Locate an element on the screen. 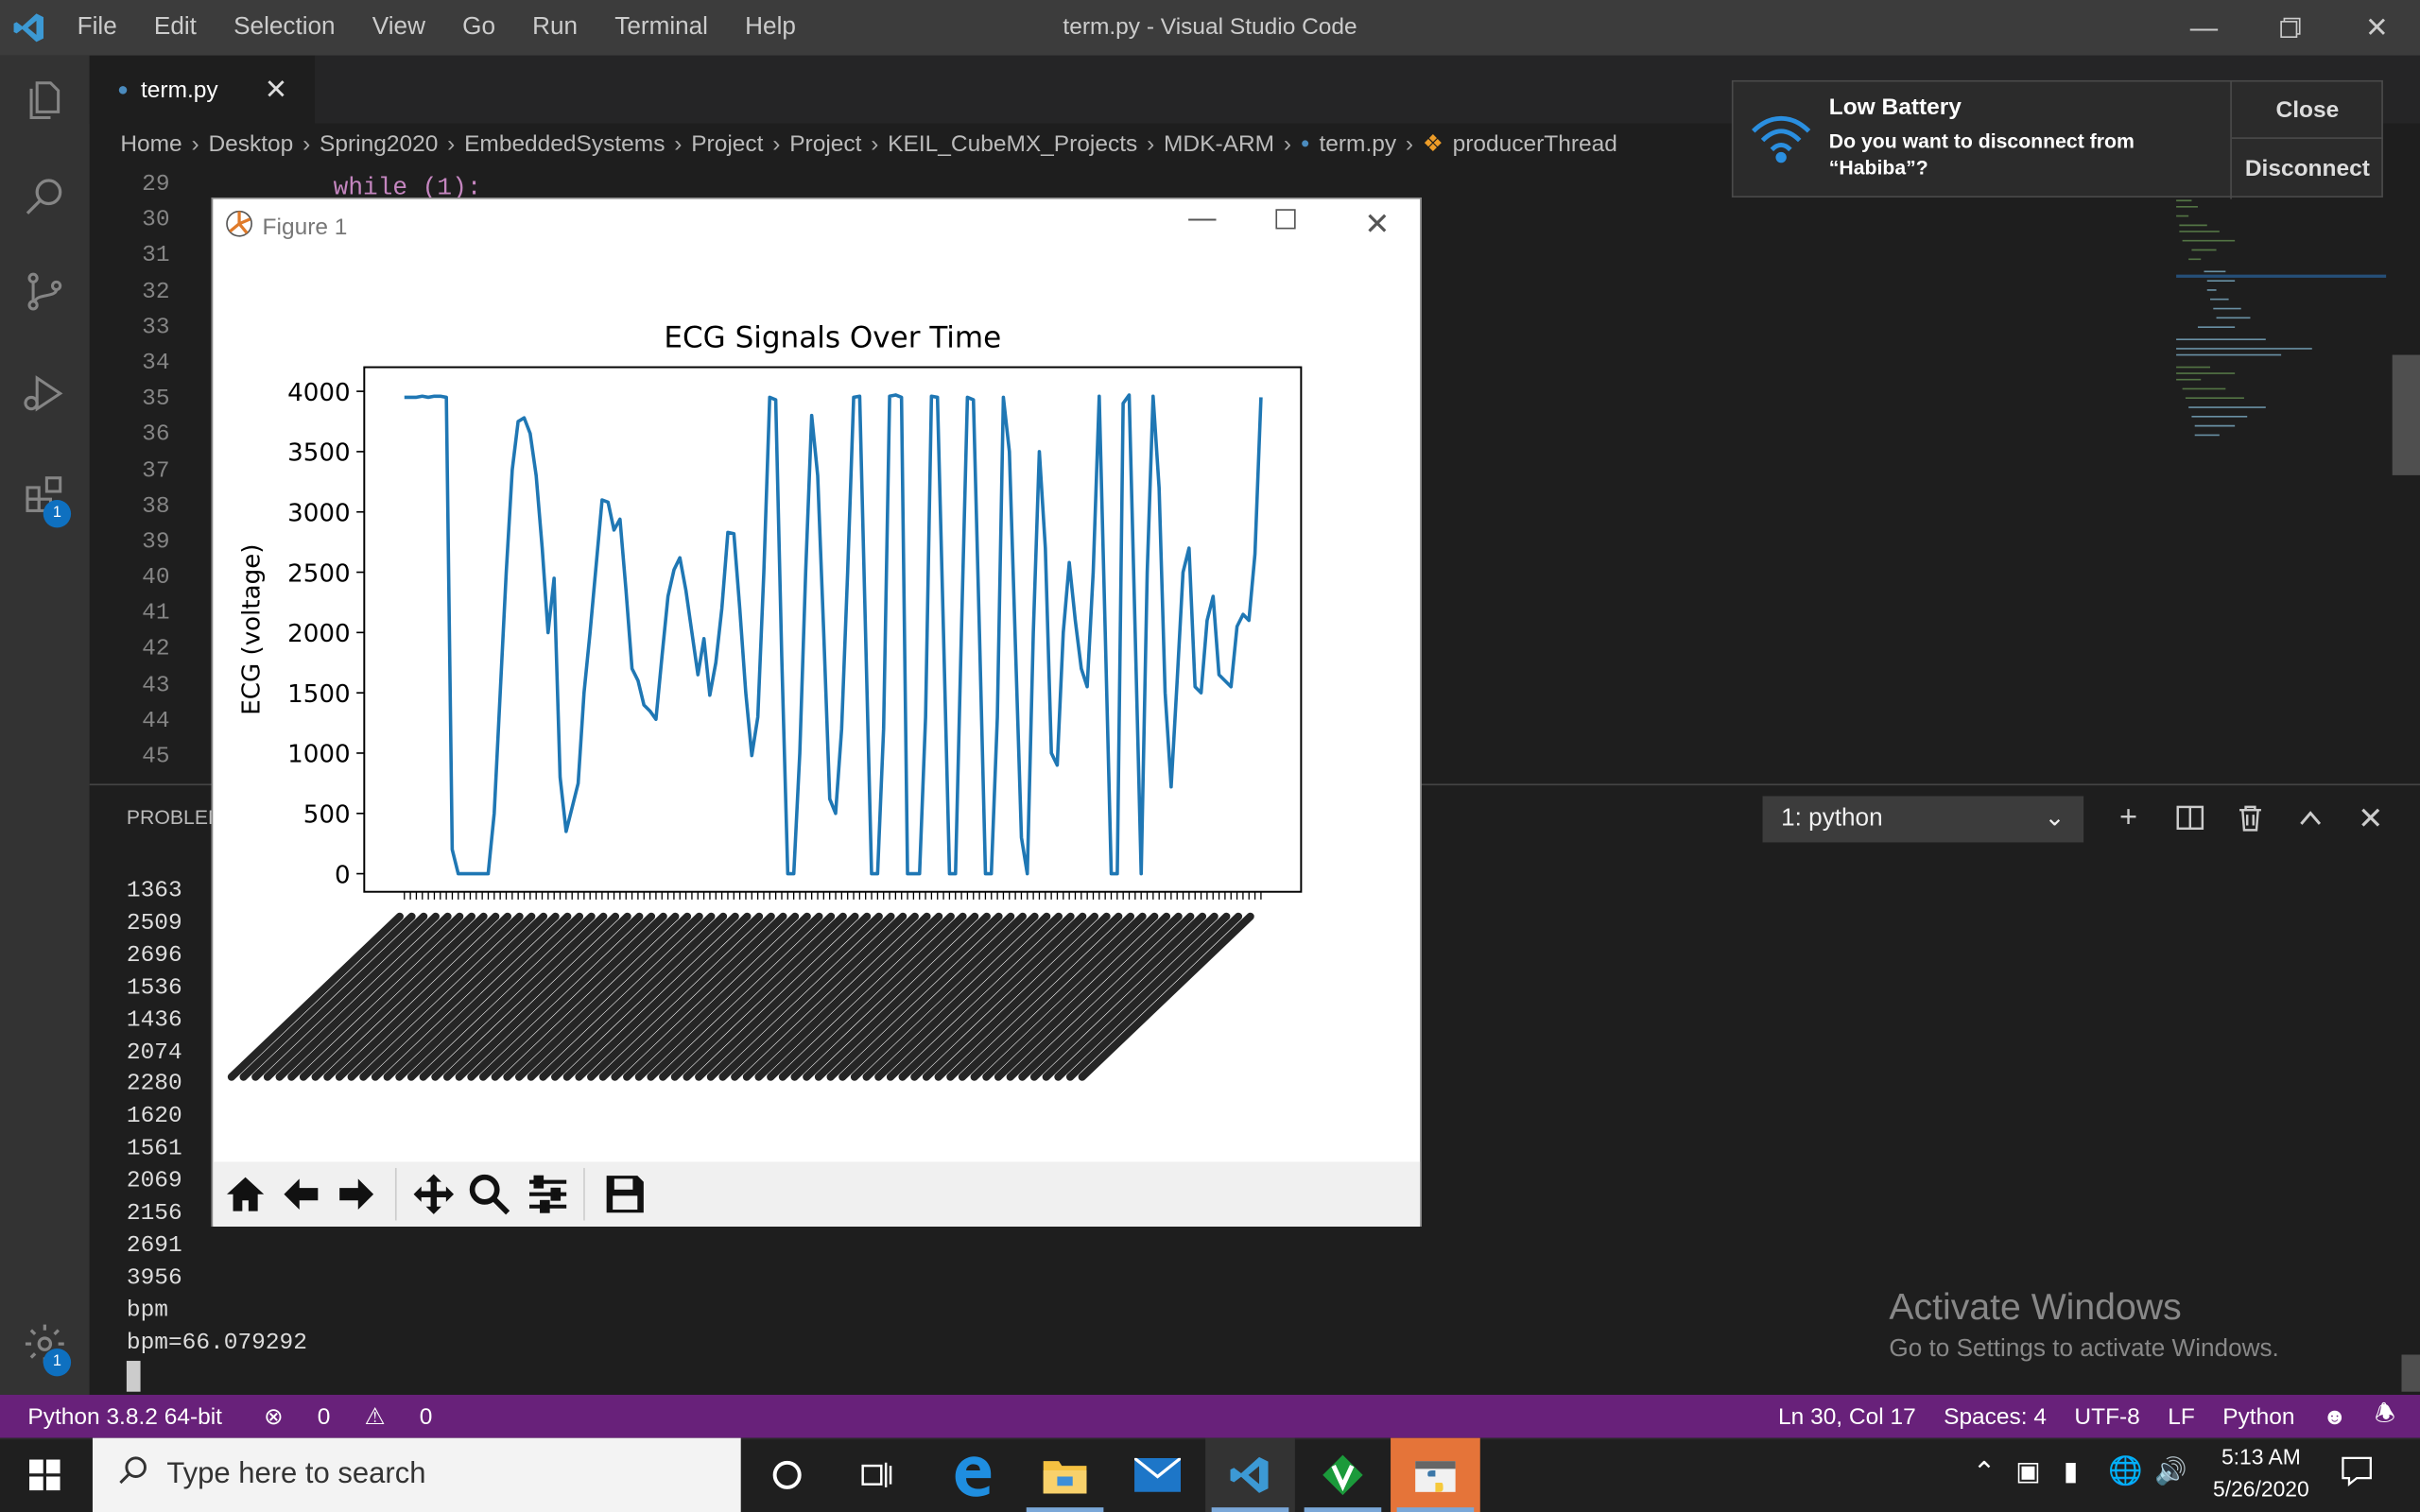 The height and width of the screenshot is (1512, 2420). menu-file: File is located at coordinates (97, 28).